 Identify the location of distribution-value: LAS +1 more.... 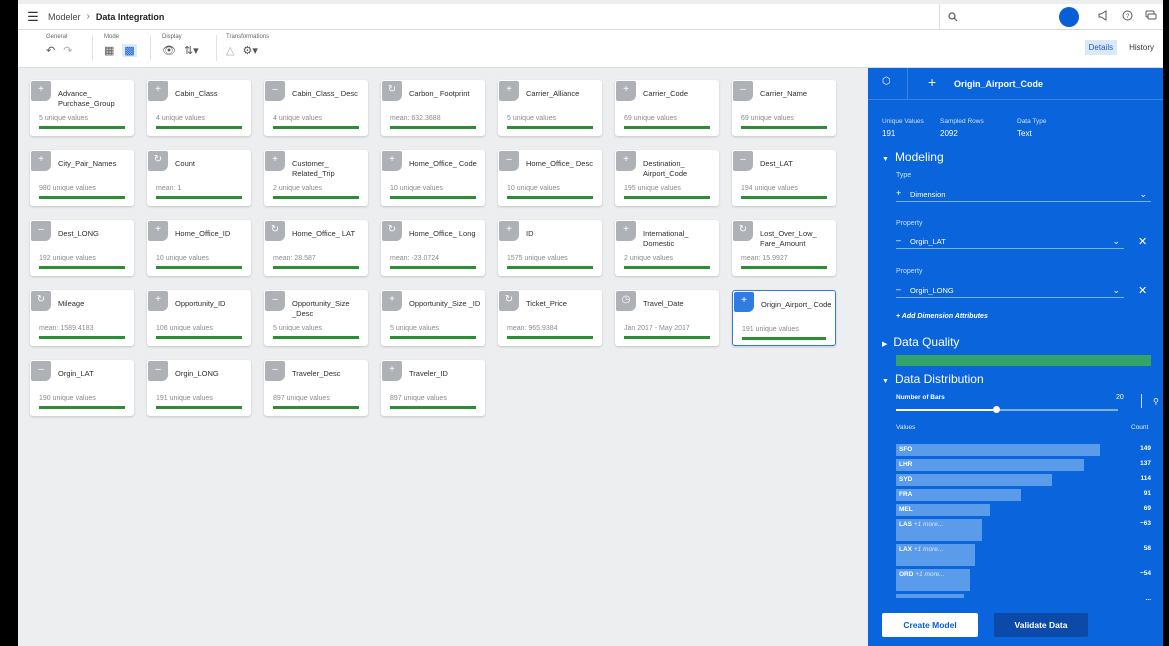
(921, 524).